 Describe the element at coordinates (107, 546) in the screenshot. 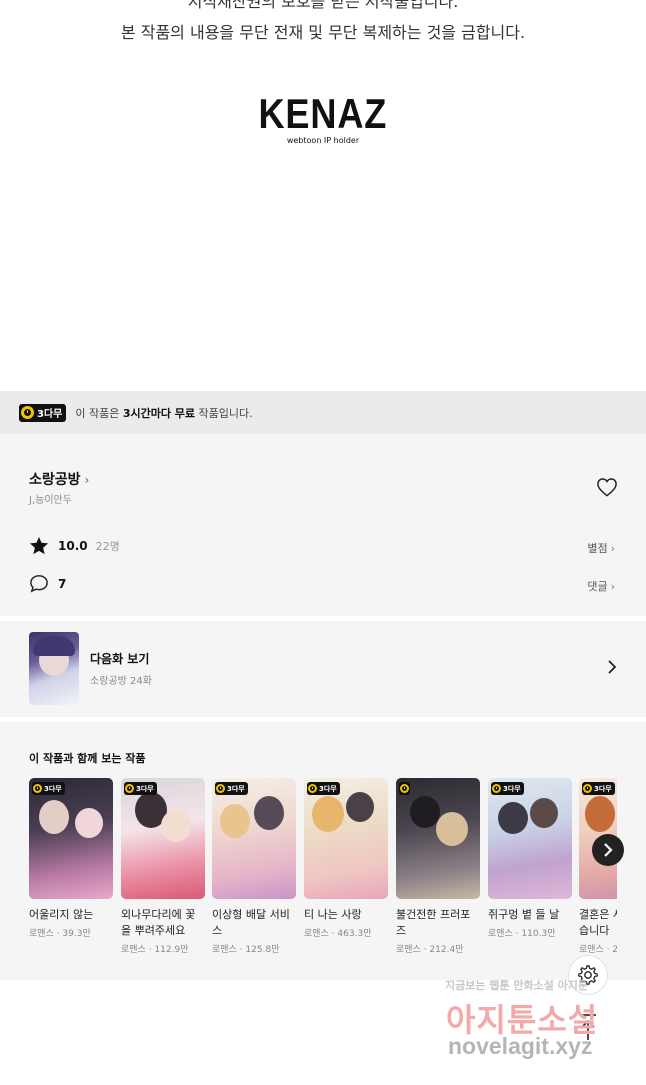

I see `rating-count: 22명` at that location.